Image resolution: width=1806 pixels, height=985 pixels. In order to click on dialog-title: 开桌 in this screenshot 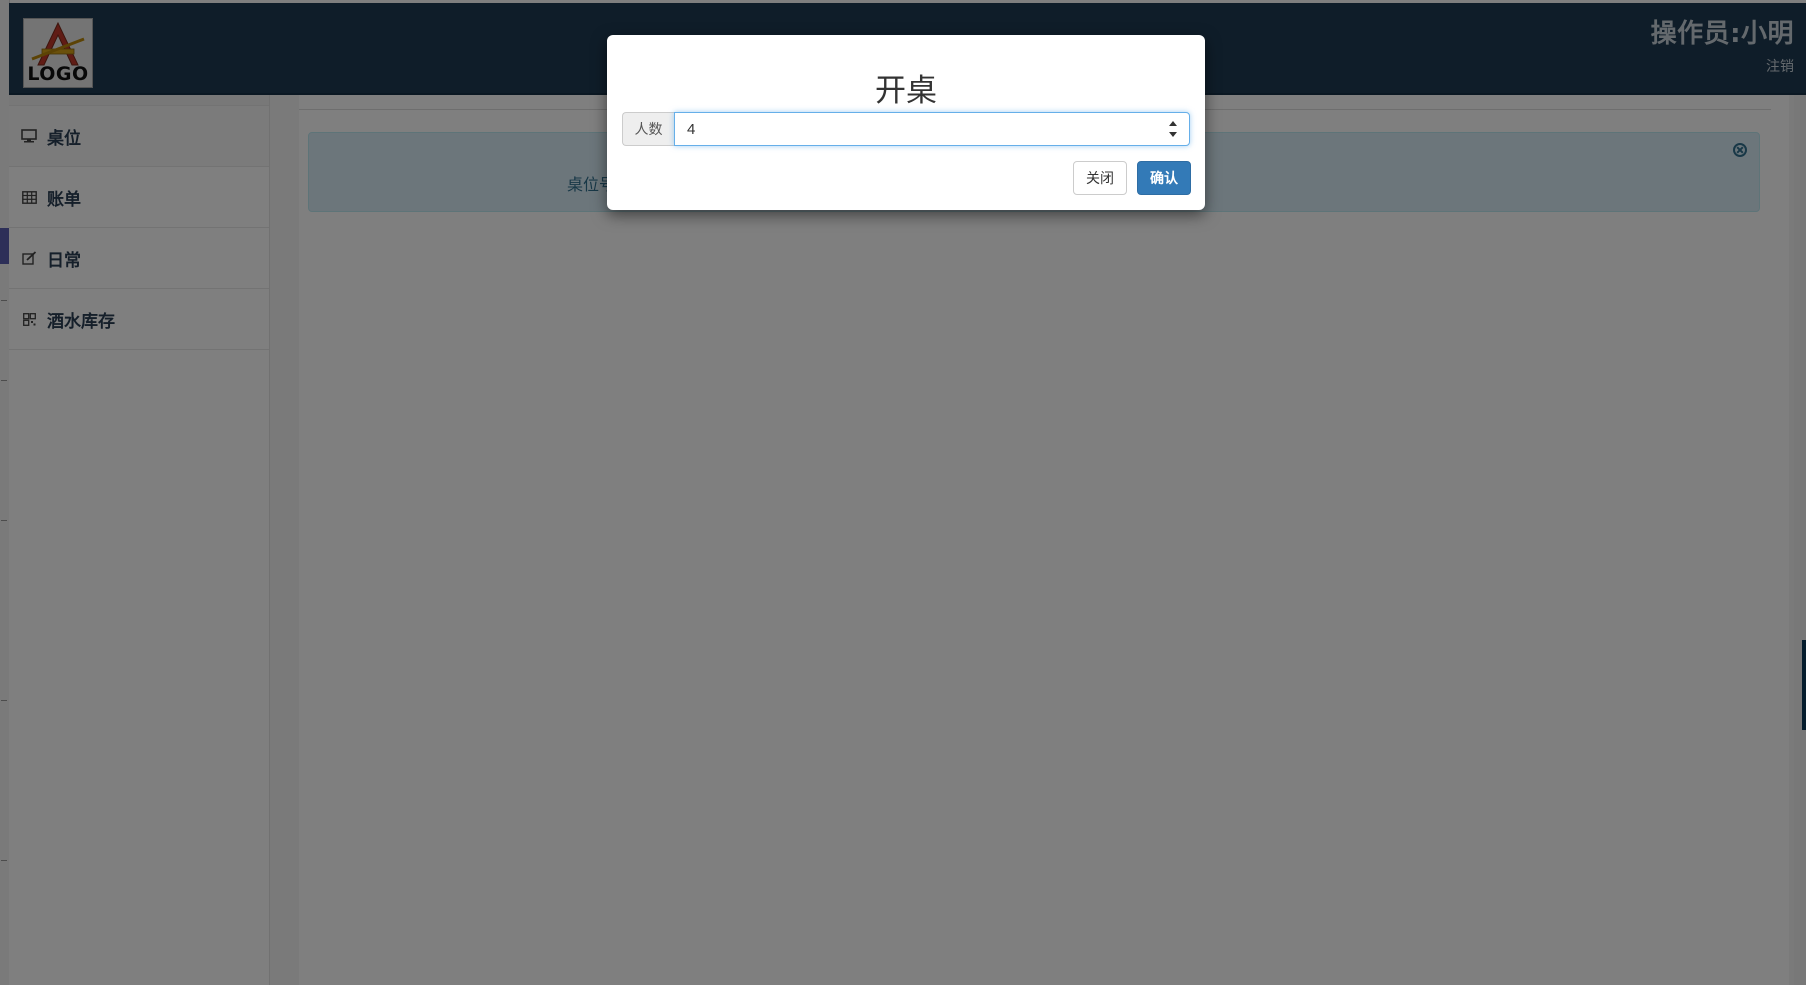, I will do `click(906, 91)`.